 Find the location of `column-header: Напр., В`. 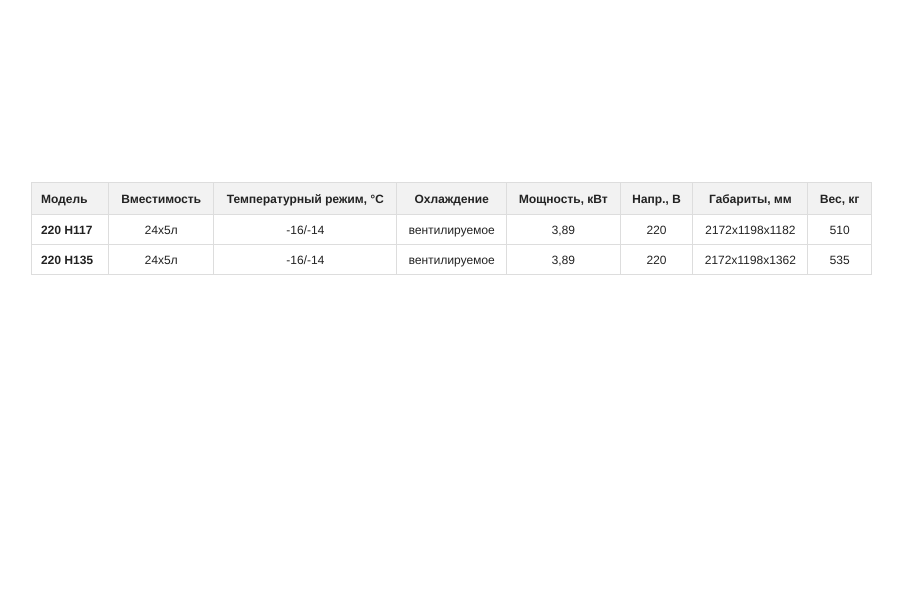

column-header: Напр., В is located at coordinates (656, 198).